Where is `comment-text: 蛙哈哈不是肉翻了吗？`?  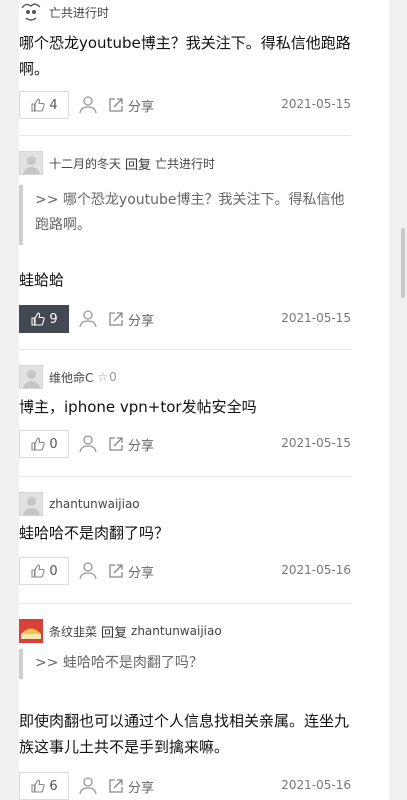 comment-text: 蛙哈哈不是肉翻了吗？ is located at coordinates (94, 533).